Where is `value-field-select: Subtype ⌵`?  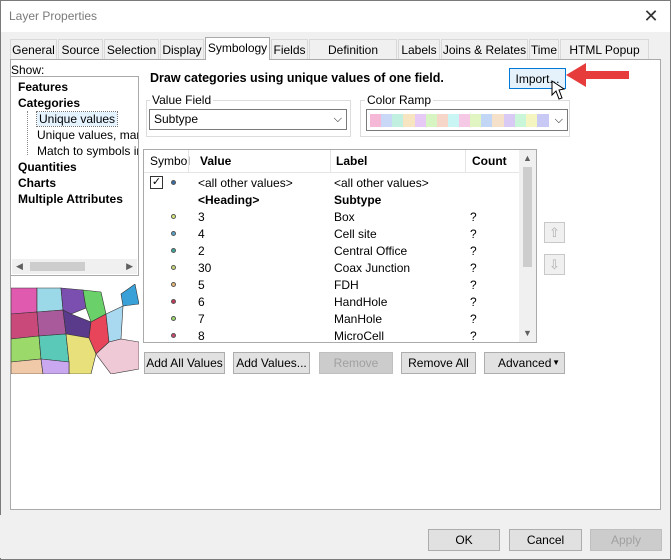
value-field-select: Subtype ⌵ is located at coordinates (248, 119).